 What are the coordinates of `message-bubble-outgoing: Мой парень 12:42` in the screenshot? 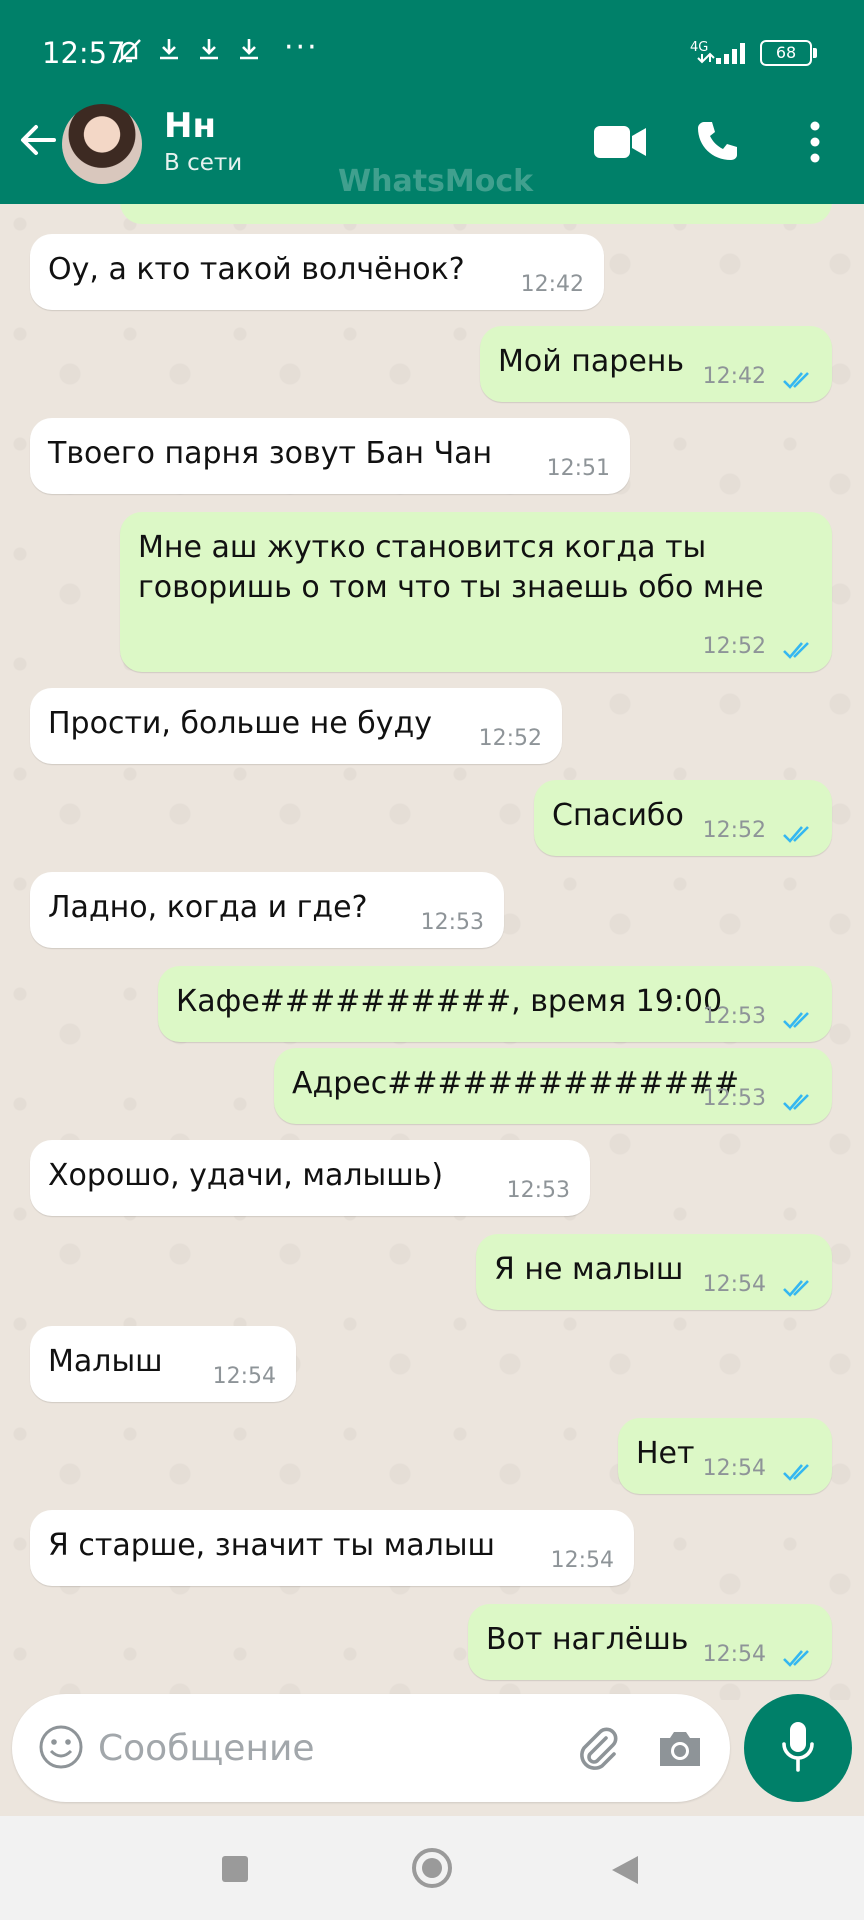 It's located at (656, 364).